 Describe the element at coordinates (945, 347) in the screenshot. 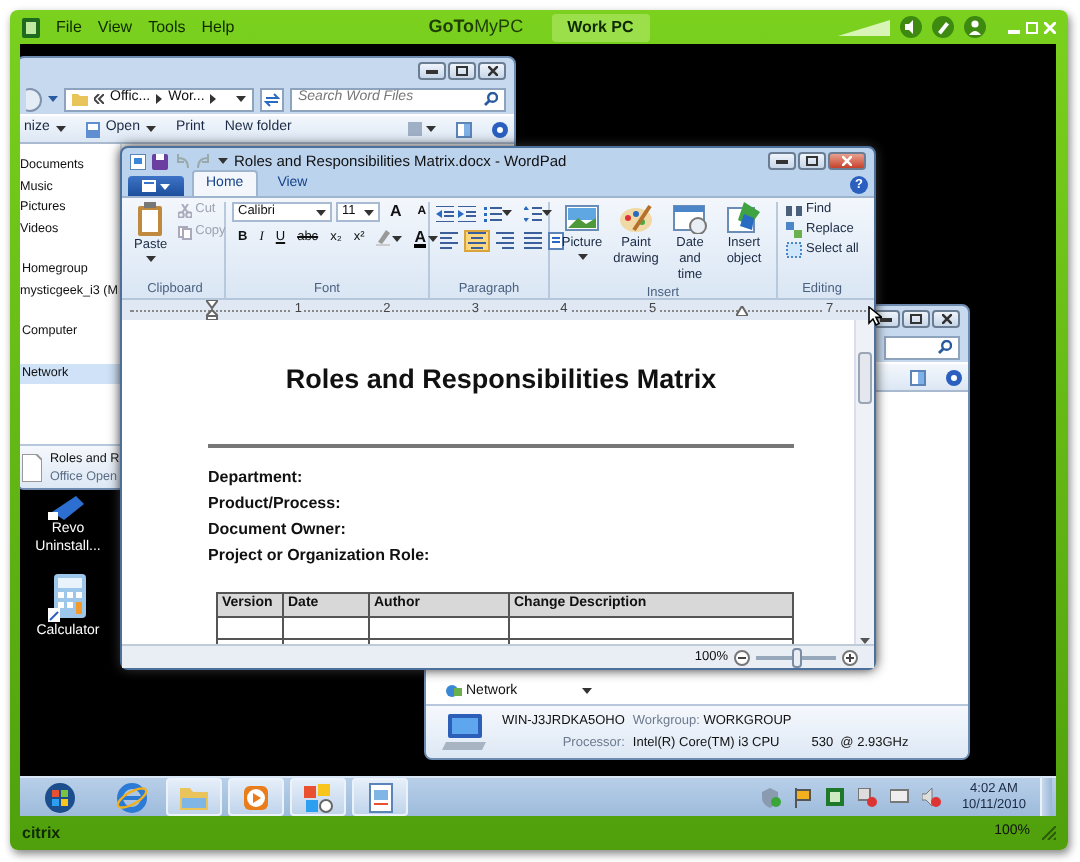

I see `search-icon` at that location.